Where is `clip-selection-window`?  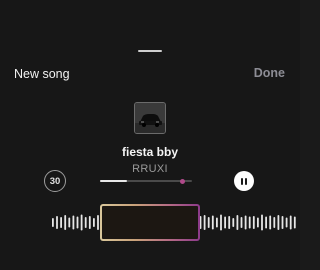
clip-selection-window is located at coordinates (150, 222).